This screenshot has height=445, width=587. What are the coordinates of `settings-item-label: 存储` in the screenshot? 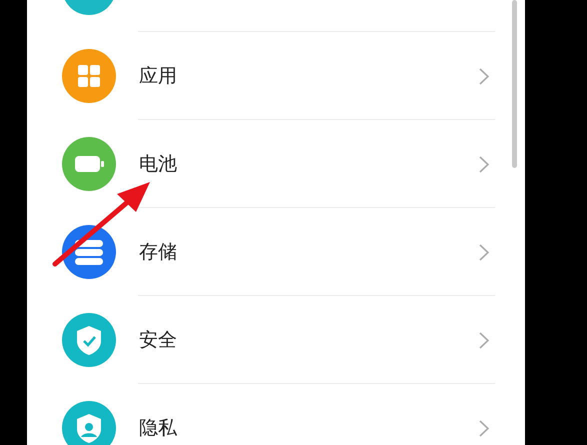 It's located at (309, 252).